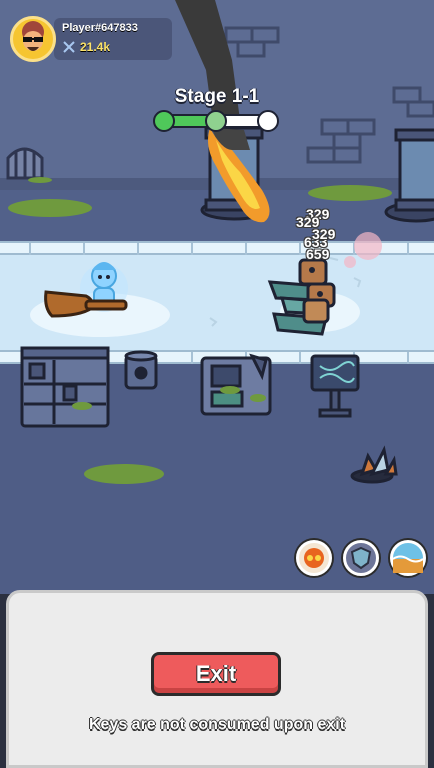 Image resolution: width=434 pixels, height=768 pixels. Describe the element at coordinates (65, 387) in the screenshot. I see `lab-cabinet` at that location.